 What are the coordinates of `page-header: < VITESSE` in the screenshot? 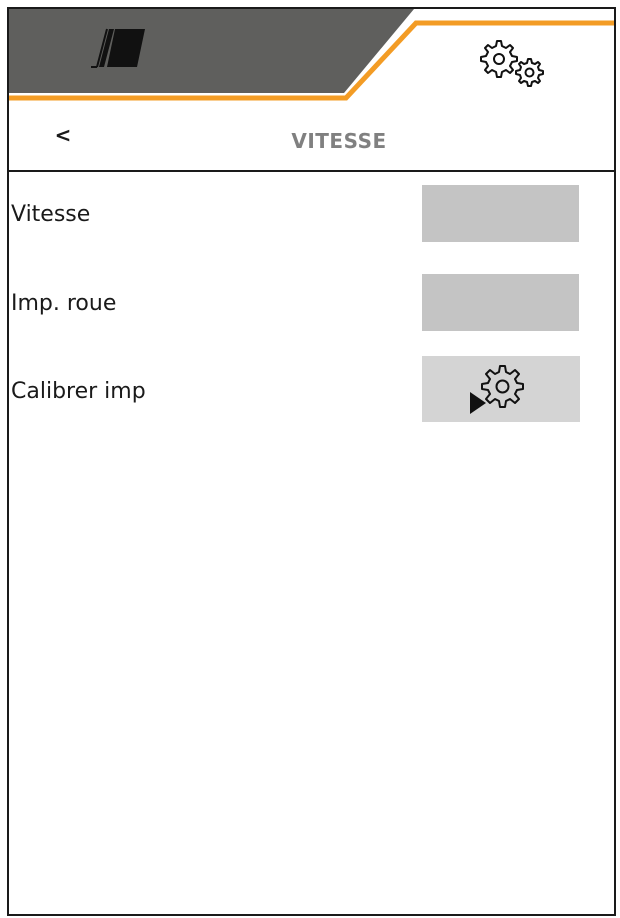 It's located at (311, 138).